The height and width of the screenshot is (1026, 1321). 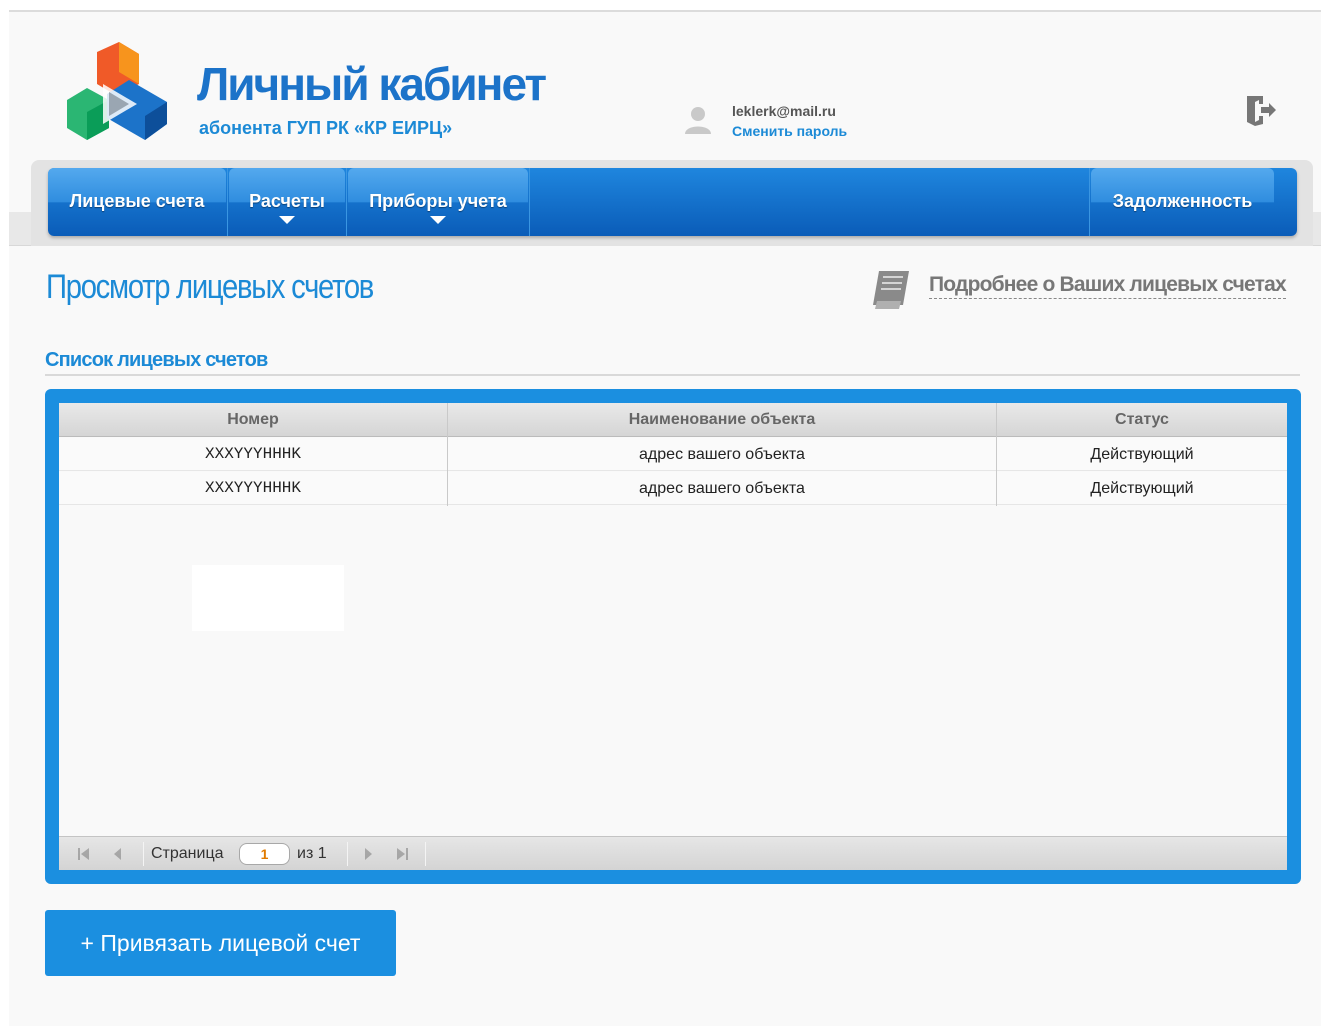 I want to click on prev-page-icon, so click(x=118, y=854).